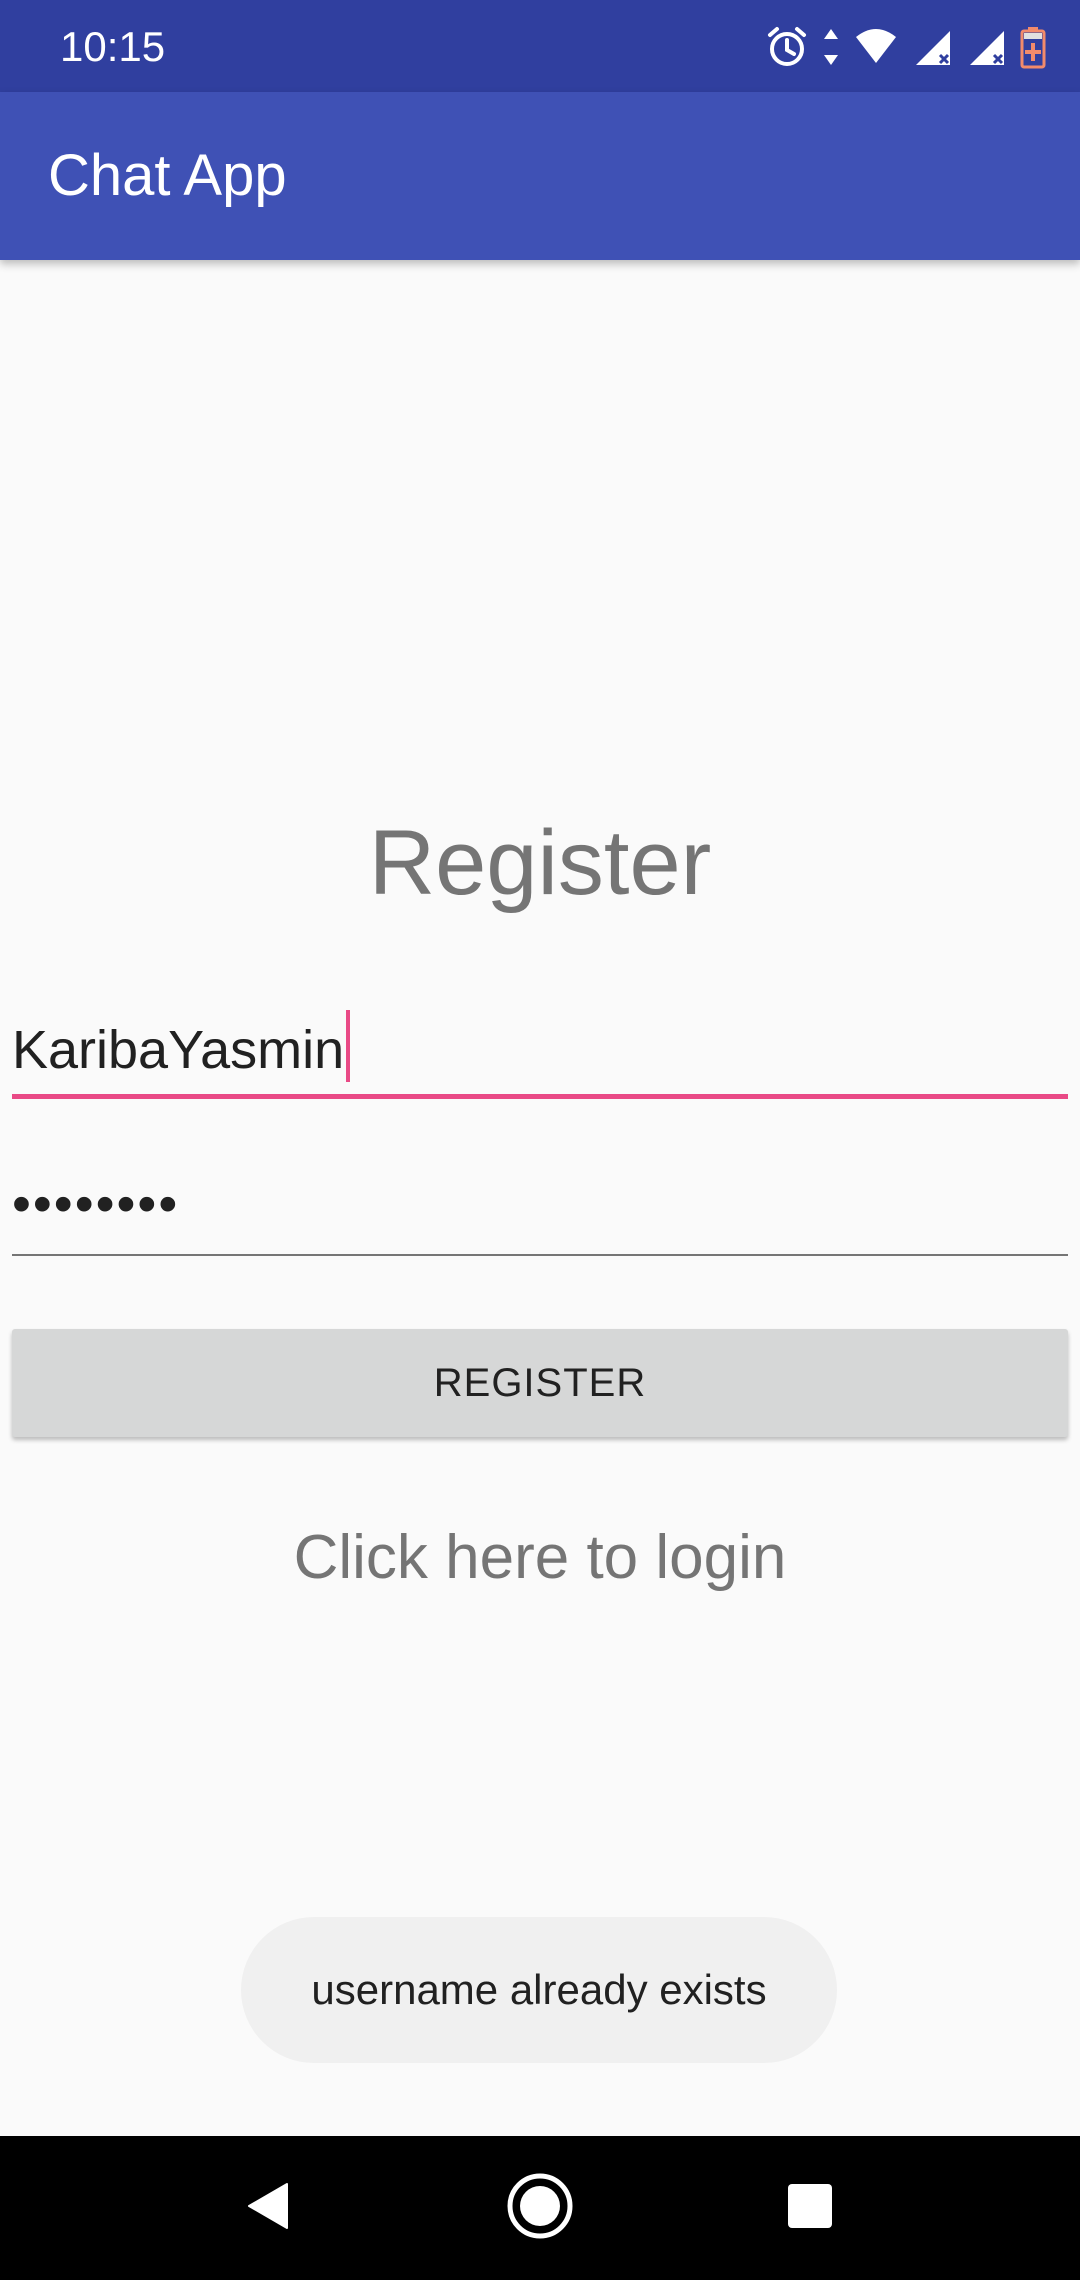 The width and height of the screenshot is (1080, 2280). What do you see at coordinates (167, 175) in the screenshot?
I see `app-title: Chat App` at bounding box center [167, 175].